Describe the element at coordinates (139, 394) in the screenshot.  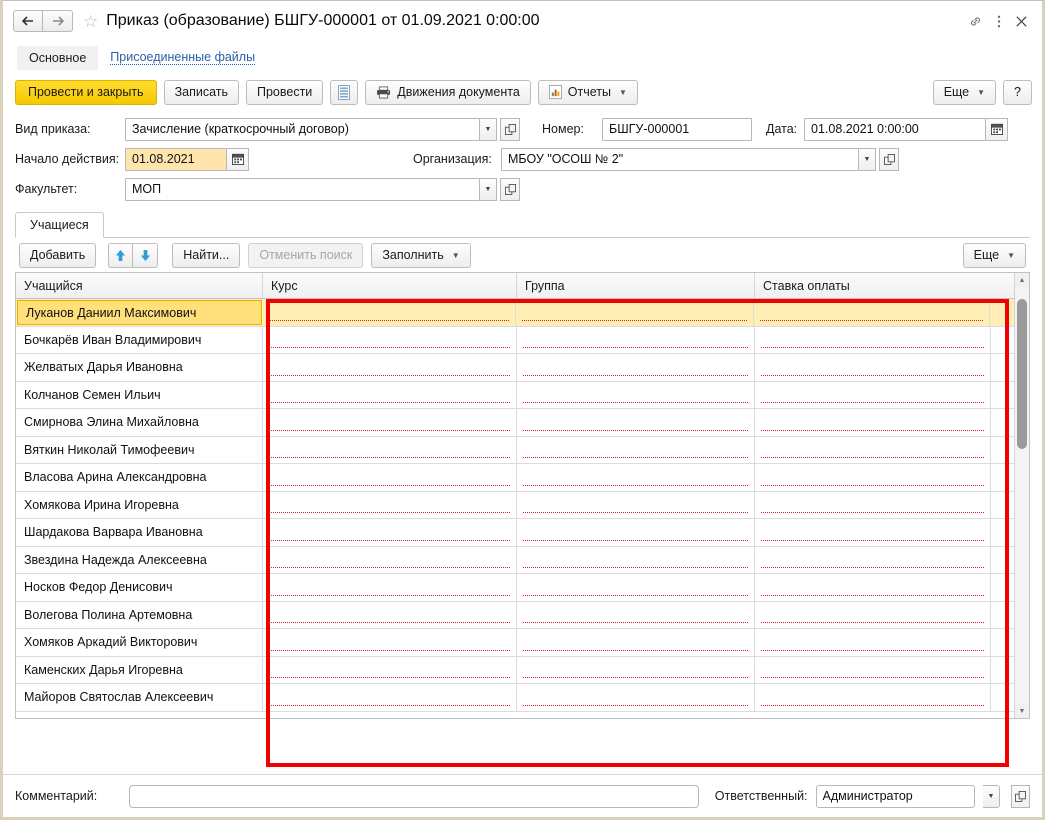
I see `student-name-cell: Колчанов Семен Ильич` at that location.